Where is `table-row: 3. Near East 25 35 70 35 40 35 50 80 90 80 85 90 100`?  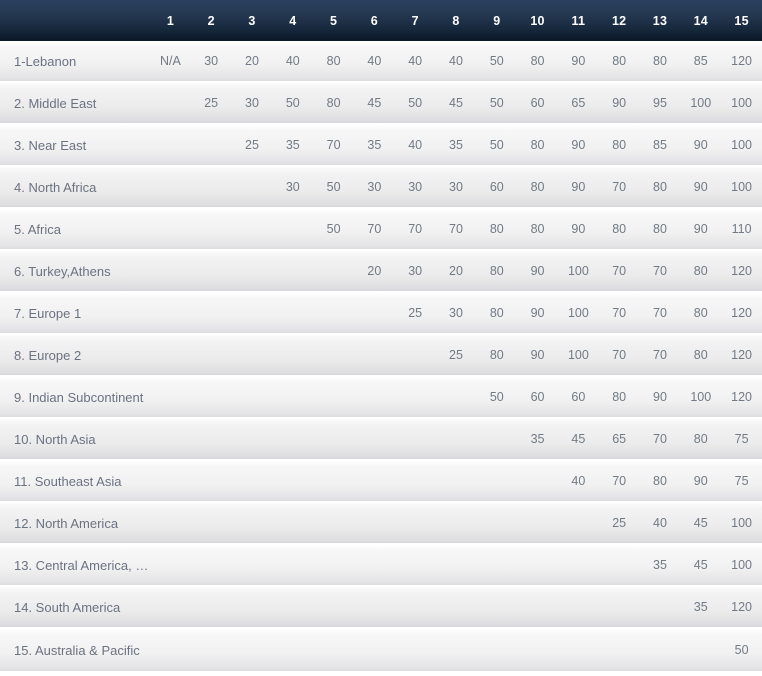 table-row: 3. Near East 25 35 70 35 40 35 50 80 90 80 85 90 100 is located at coordinates (381, 146).